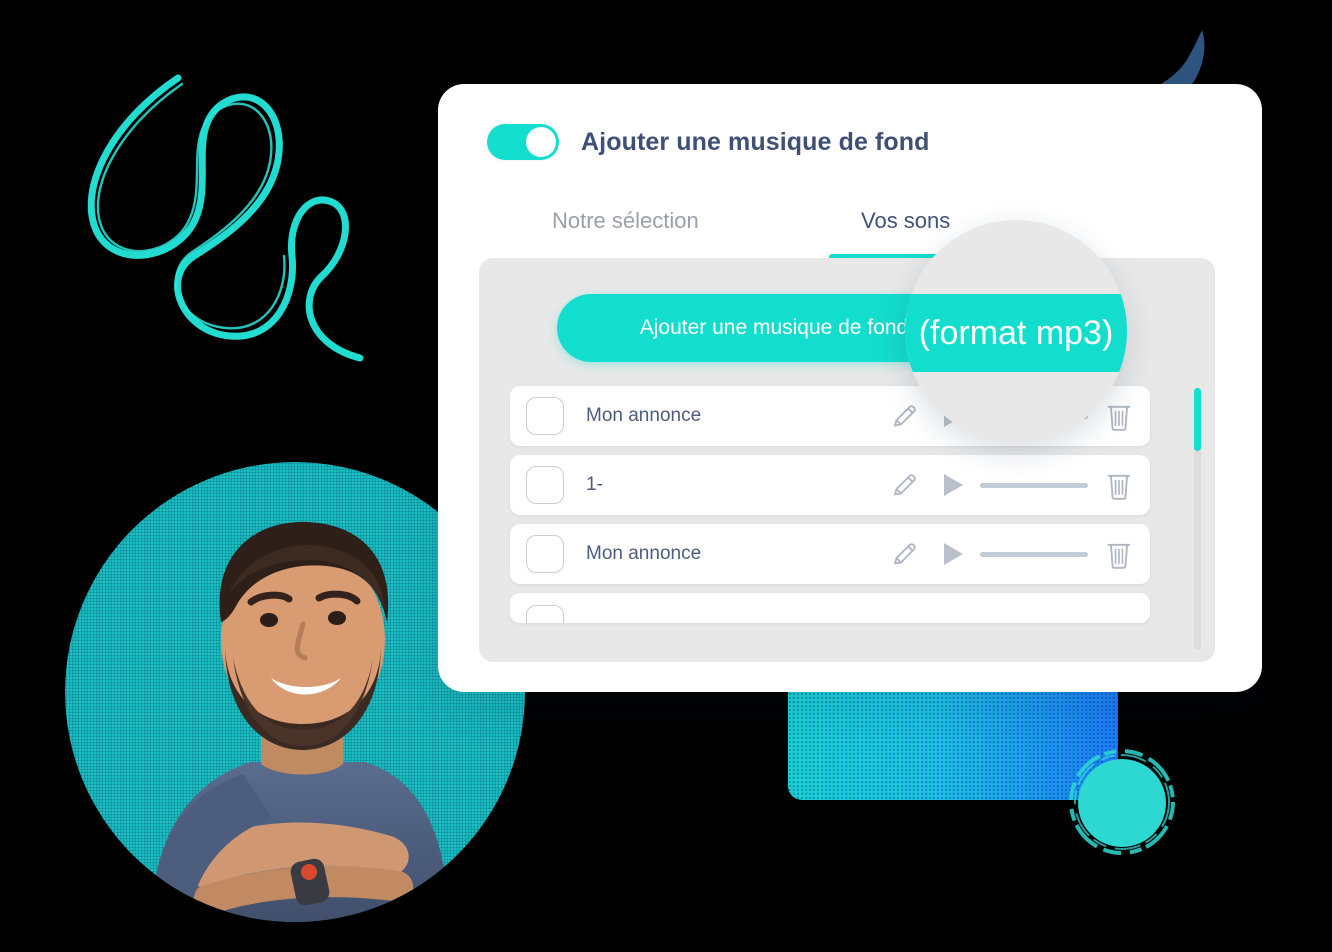 The width and height of the screenshot is (1332, 952). I want to click on decorative-swirl-flourish, so click(220, 230).